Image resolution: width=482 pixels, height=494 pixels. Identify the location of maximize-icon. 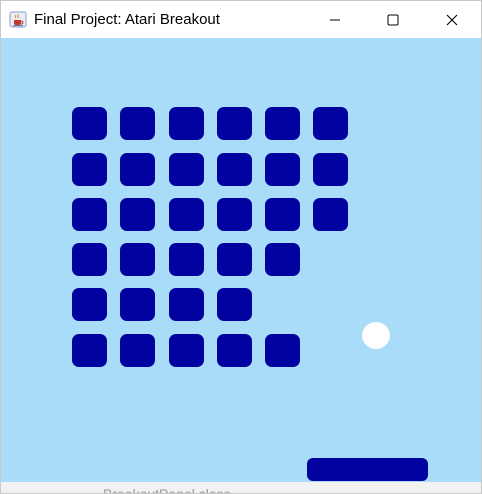
(393, 20).